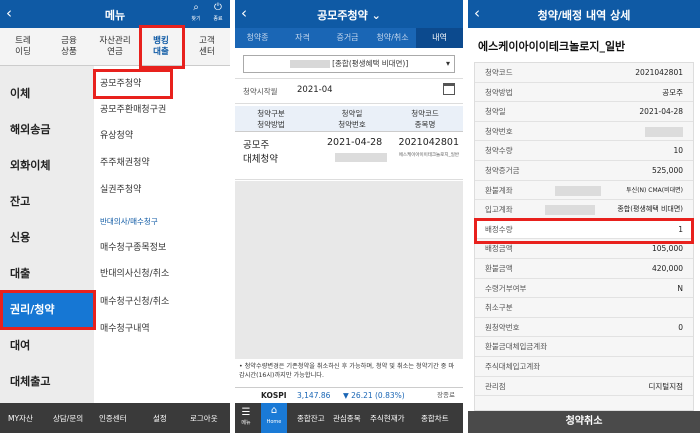 This screenshot has width=700, height=433. I want to click on power-icon: ⏻, so click(218, 7).